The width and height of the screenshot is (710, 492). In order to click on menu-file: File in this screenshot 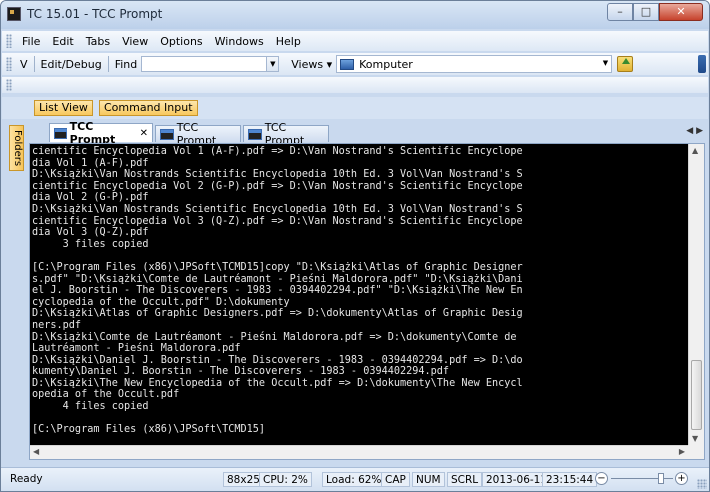, I will do `click(31, 41)`.